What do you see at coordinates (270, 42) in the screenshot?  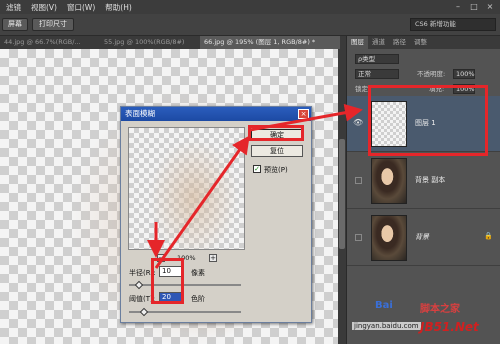 I see `tab-66: 66.jpg @ 195% (图层 1, RGB/8#) *` at bounding box center [270, 42].